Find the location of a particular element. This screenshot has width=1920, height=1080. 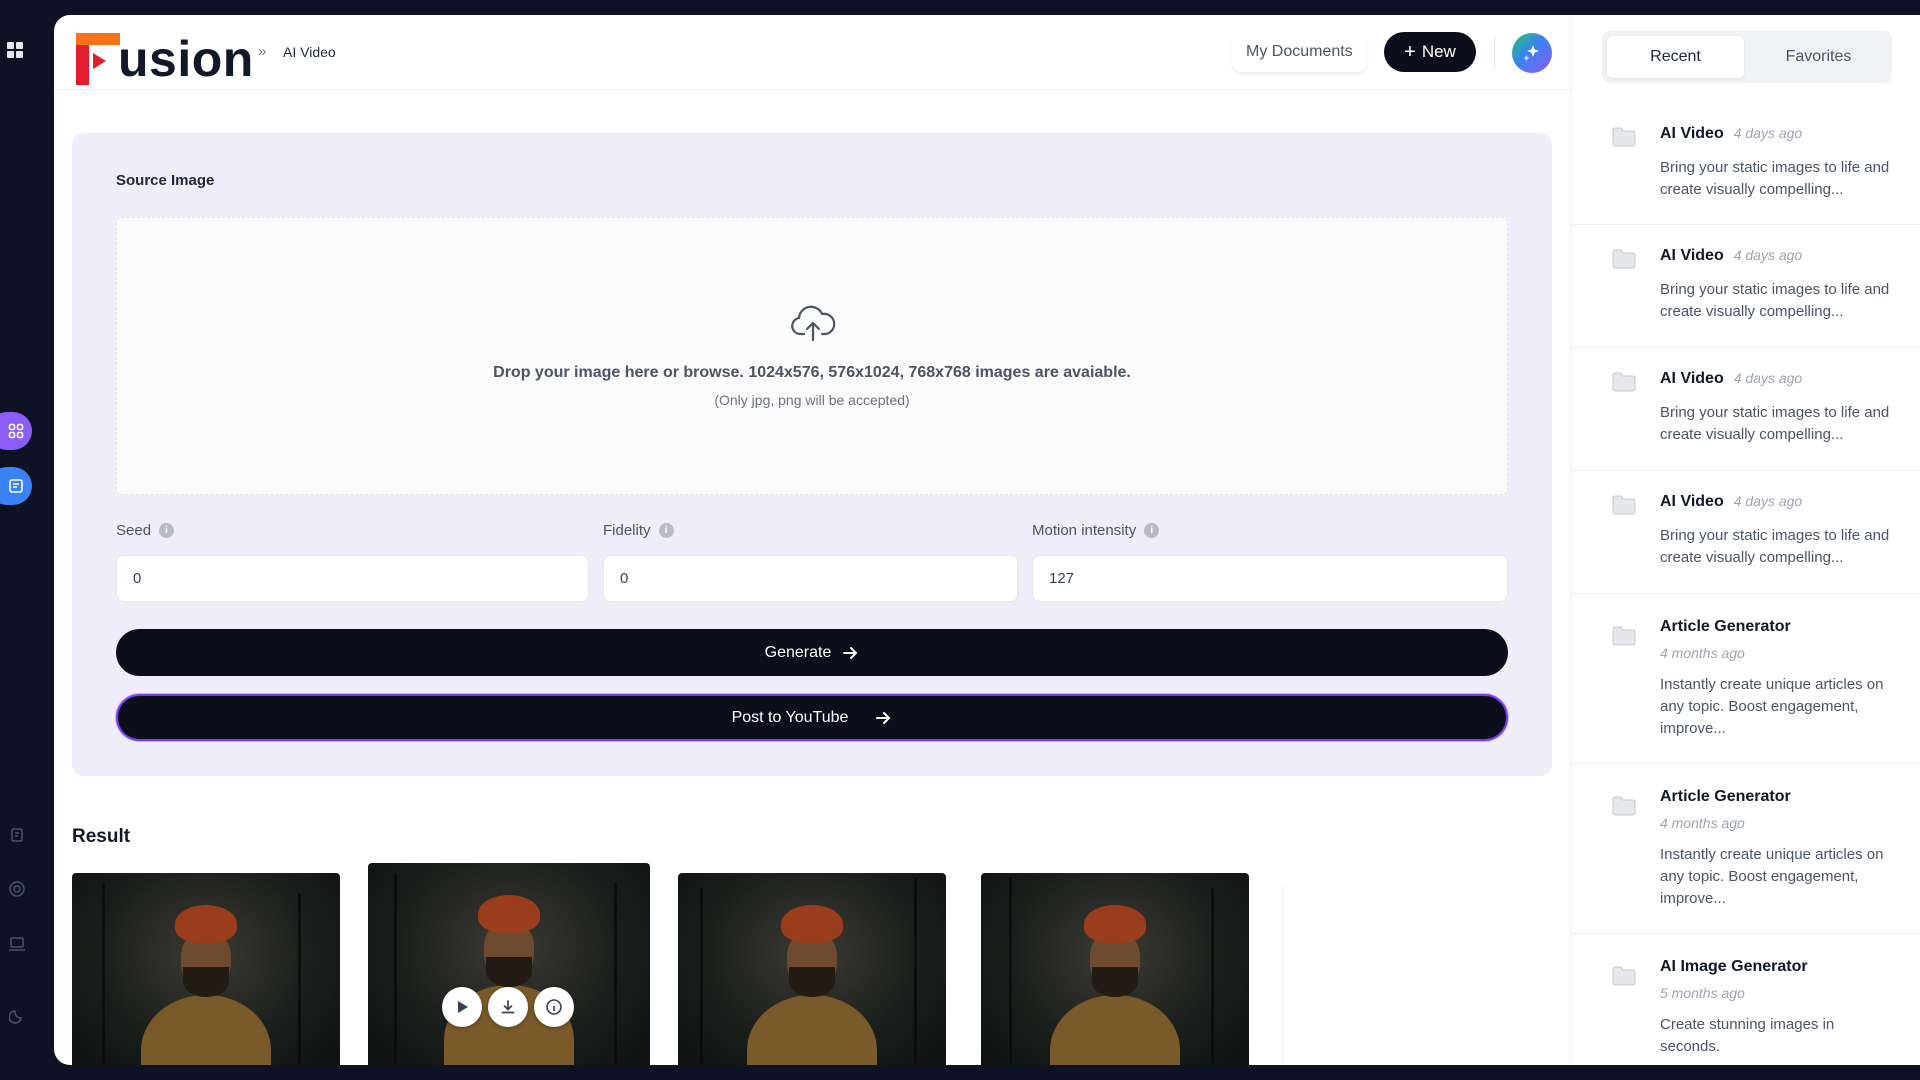

plus-icon: + is located at coordinates (1410, 52).